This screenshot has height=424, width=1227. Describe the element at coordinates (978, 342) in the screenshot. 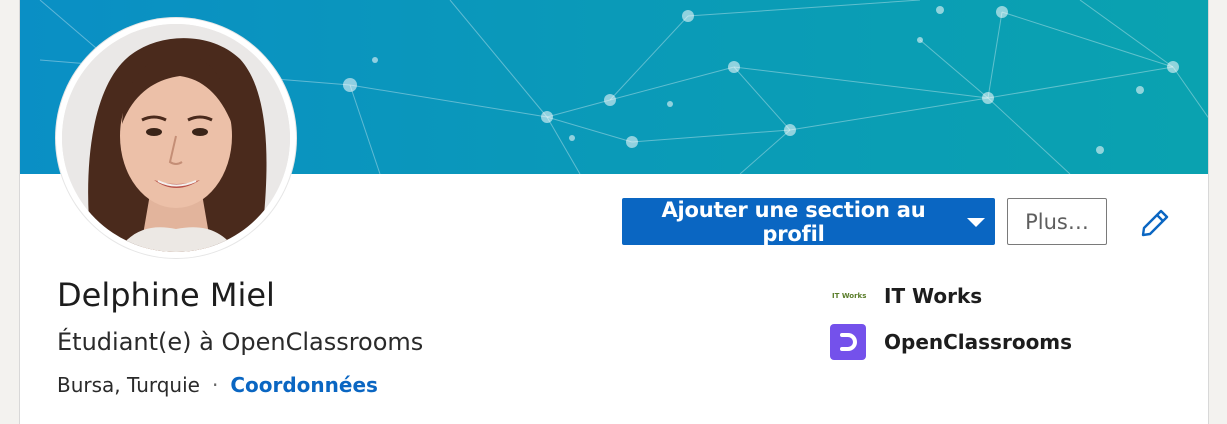

I see `company-name: OpenClassrooms` at that location.